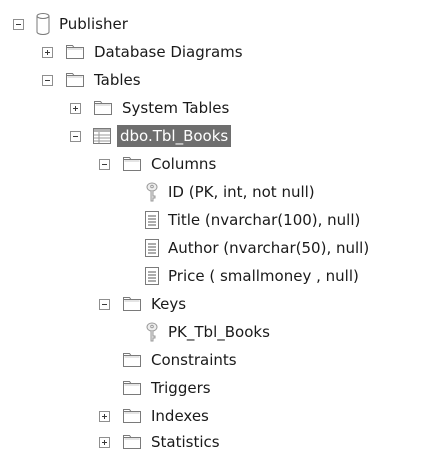 This screenshot has height=454, width=442. I want to click on tree-node-label: Statistics, so click(185, 442).